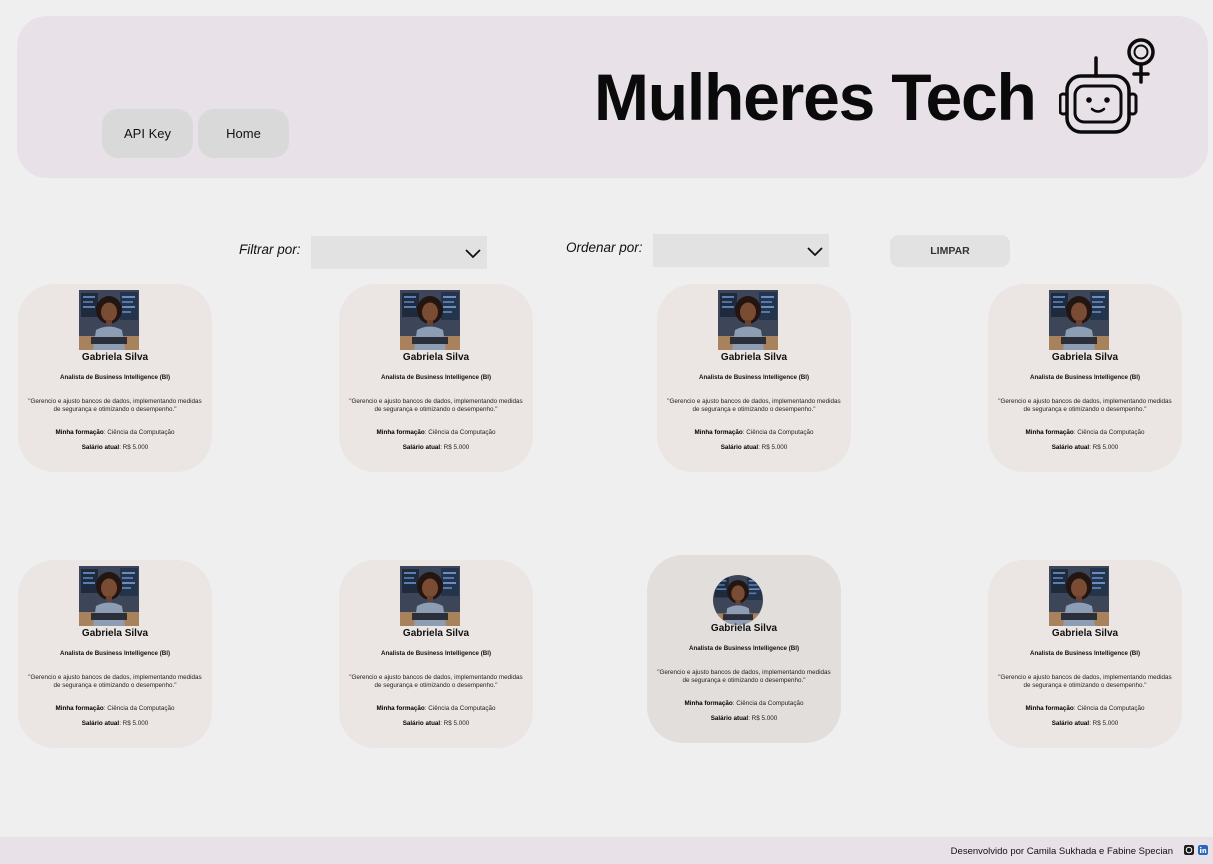  I want to click on site-title: Mulheres Tech, so click(815, 97).